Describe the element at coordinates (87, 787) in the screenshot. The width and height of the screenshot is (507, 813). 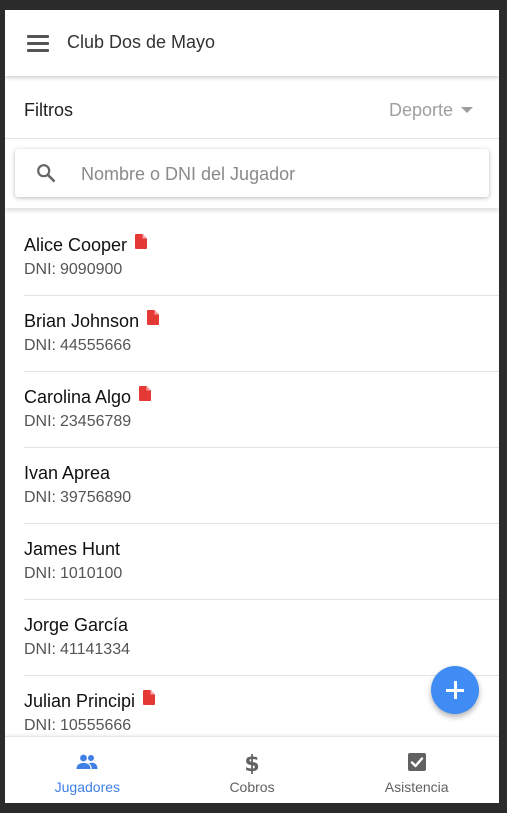
I see `tab-label: Jugadores` at that location.